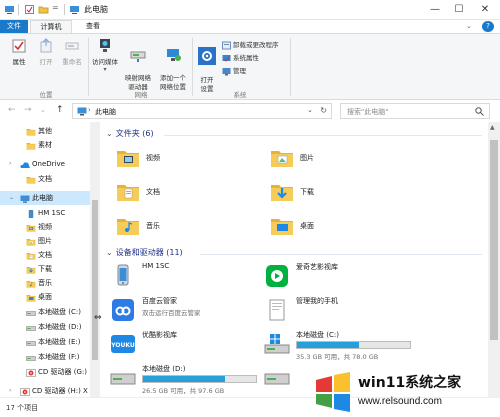 The height and width of the screenshot is (417, 500). I want to click on sidebar-item-label: 桌面, so click(45, 297).